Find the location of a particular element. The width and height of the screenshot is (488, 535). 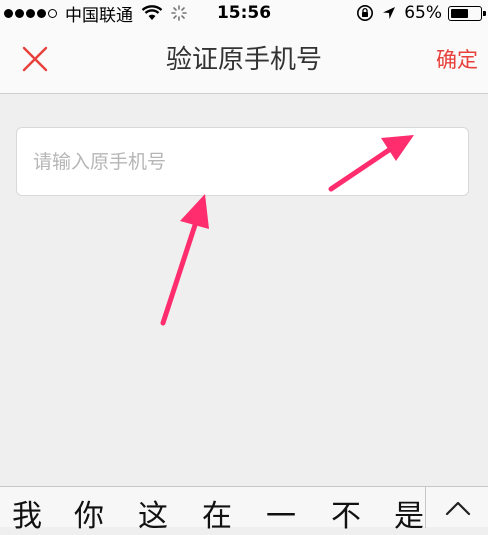

expand-candidates-button is located at coordinates (456, 507).